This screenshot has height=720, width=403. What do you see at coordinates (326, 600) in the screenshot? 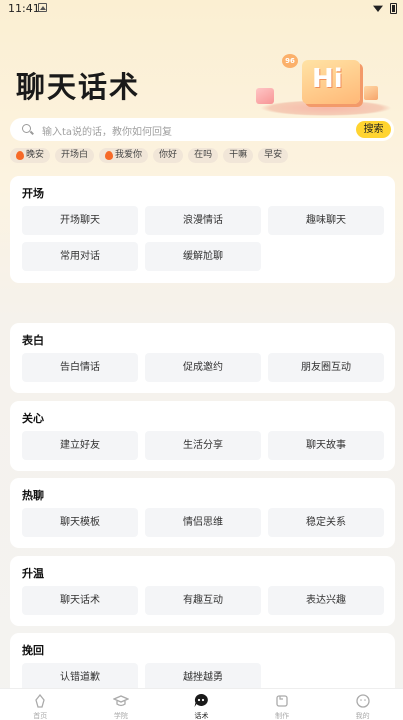
I see `topic-button: 表达兴趣` at bounding box center [326, 600].